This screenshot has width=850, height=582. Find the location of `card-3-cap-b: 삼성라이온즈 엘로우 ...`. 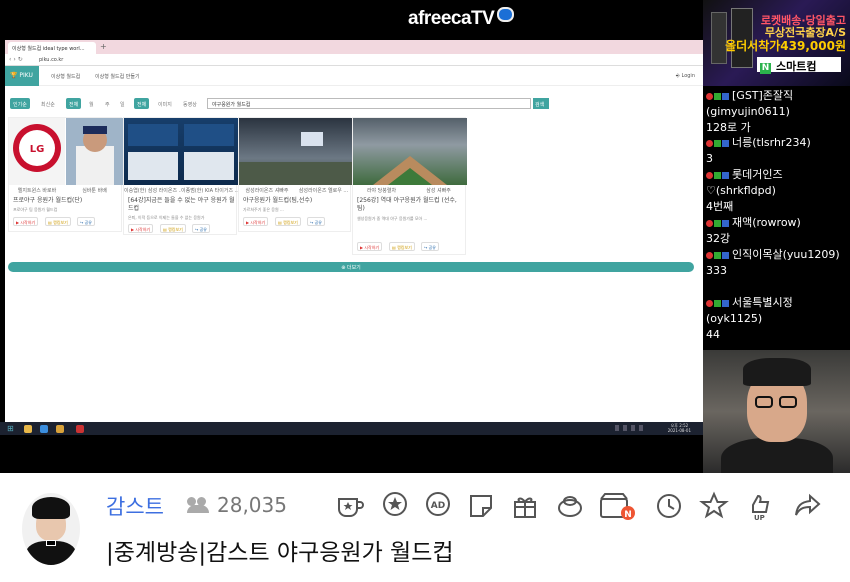

card-3-cap-b: 삼성라이온즈 엘로우 ... is located at coordinates (323, 191).